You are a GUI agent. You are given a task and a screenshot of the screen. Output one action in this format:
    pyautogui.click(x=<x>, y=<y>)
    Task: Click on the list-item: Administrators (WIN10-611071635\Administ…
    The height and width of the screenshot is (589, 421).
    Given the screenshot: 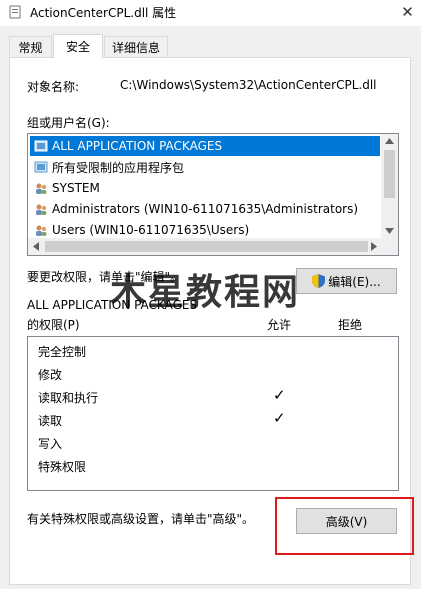 What is the action you would take?
    pyautogui.click(x=205, y=209)
    